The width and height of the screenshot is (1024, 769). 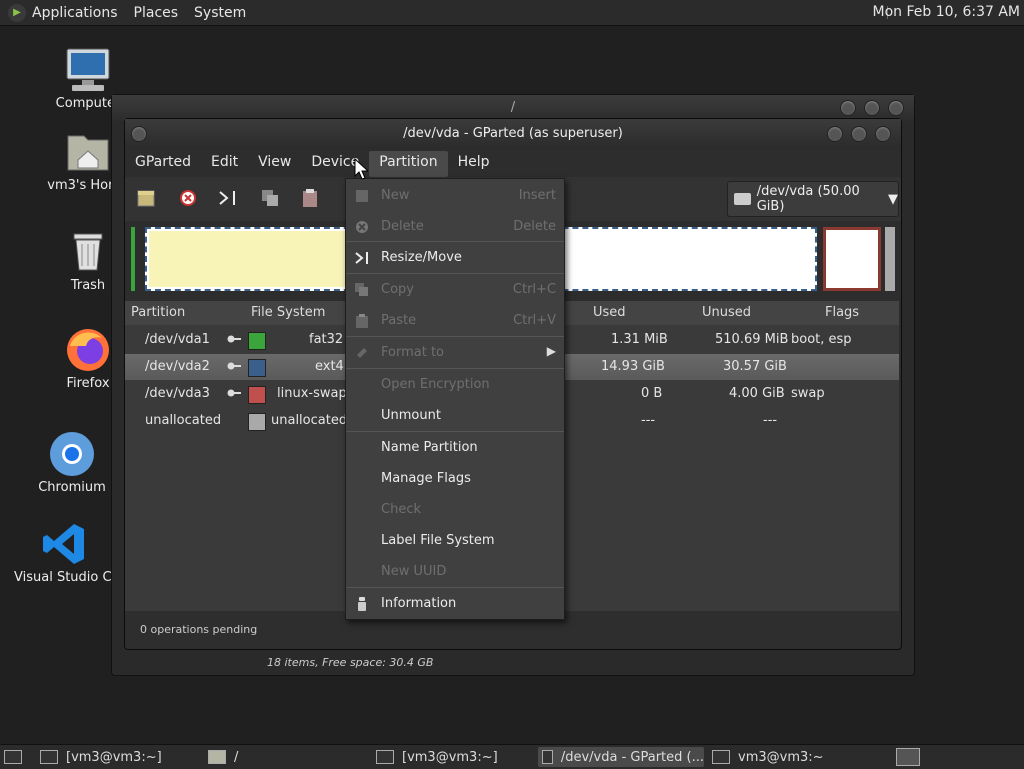 What do you see at coordinates (234, 339) in the screenshot?
I see `key-icon` at bounding box center [234, 339].